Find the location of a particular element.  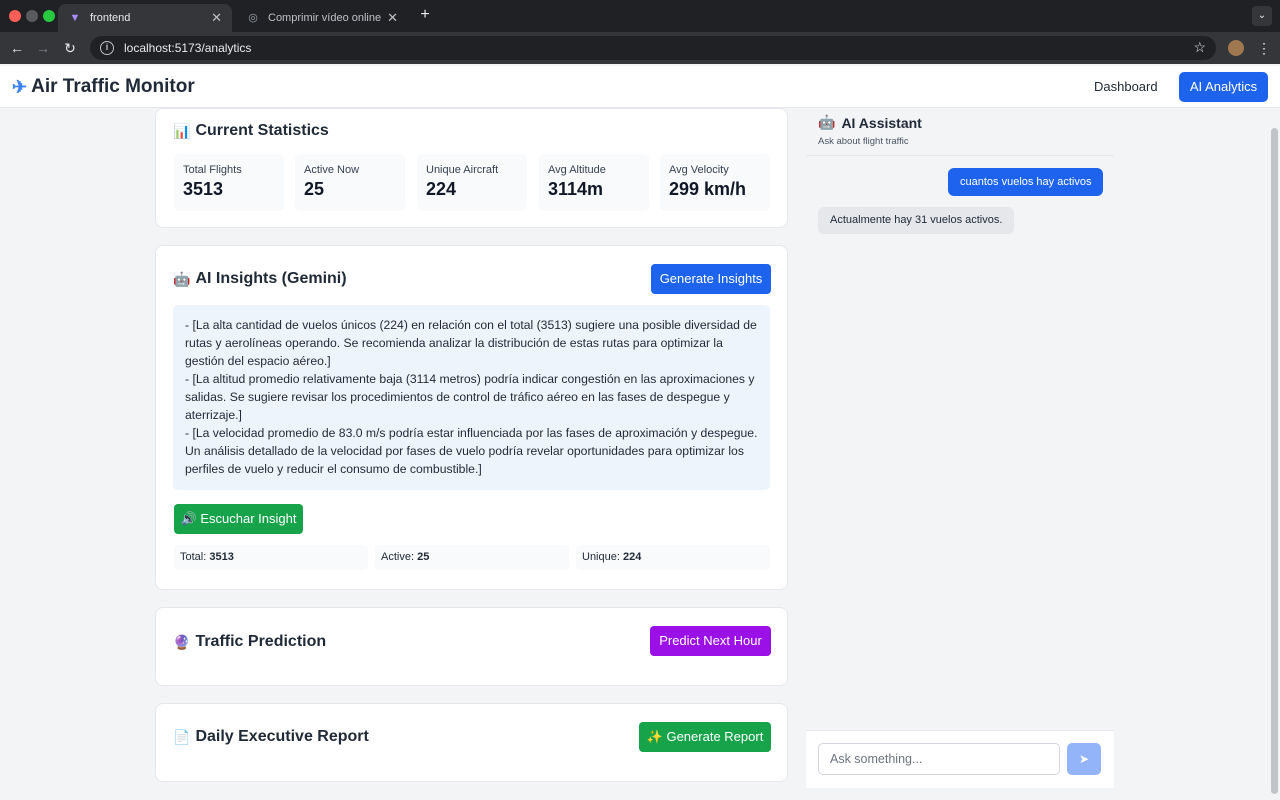

scrollbar-thumb is located at coordinates (1274, 461).